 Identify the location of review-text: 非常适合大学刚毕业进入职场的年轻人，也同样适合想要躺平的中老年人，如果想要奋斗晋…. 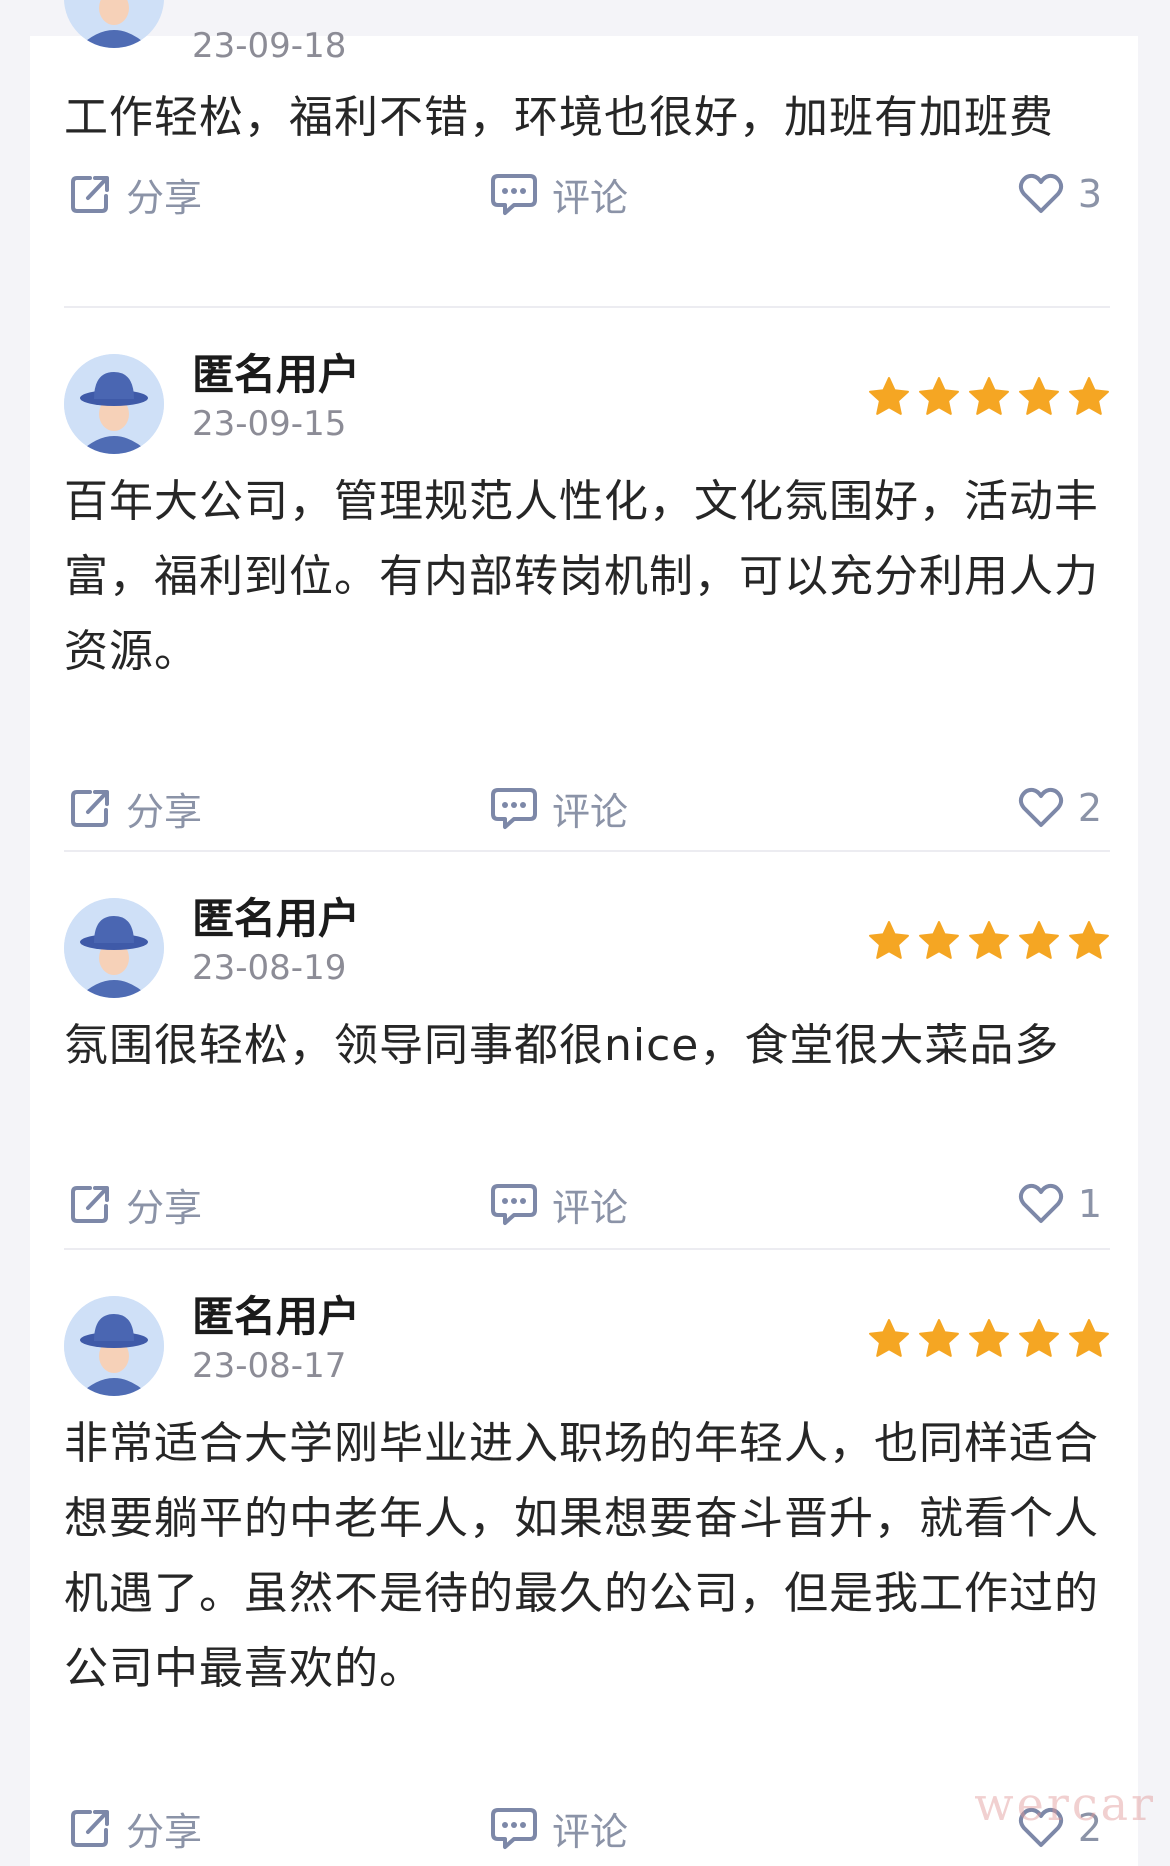
(581, 1556).